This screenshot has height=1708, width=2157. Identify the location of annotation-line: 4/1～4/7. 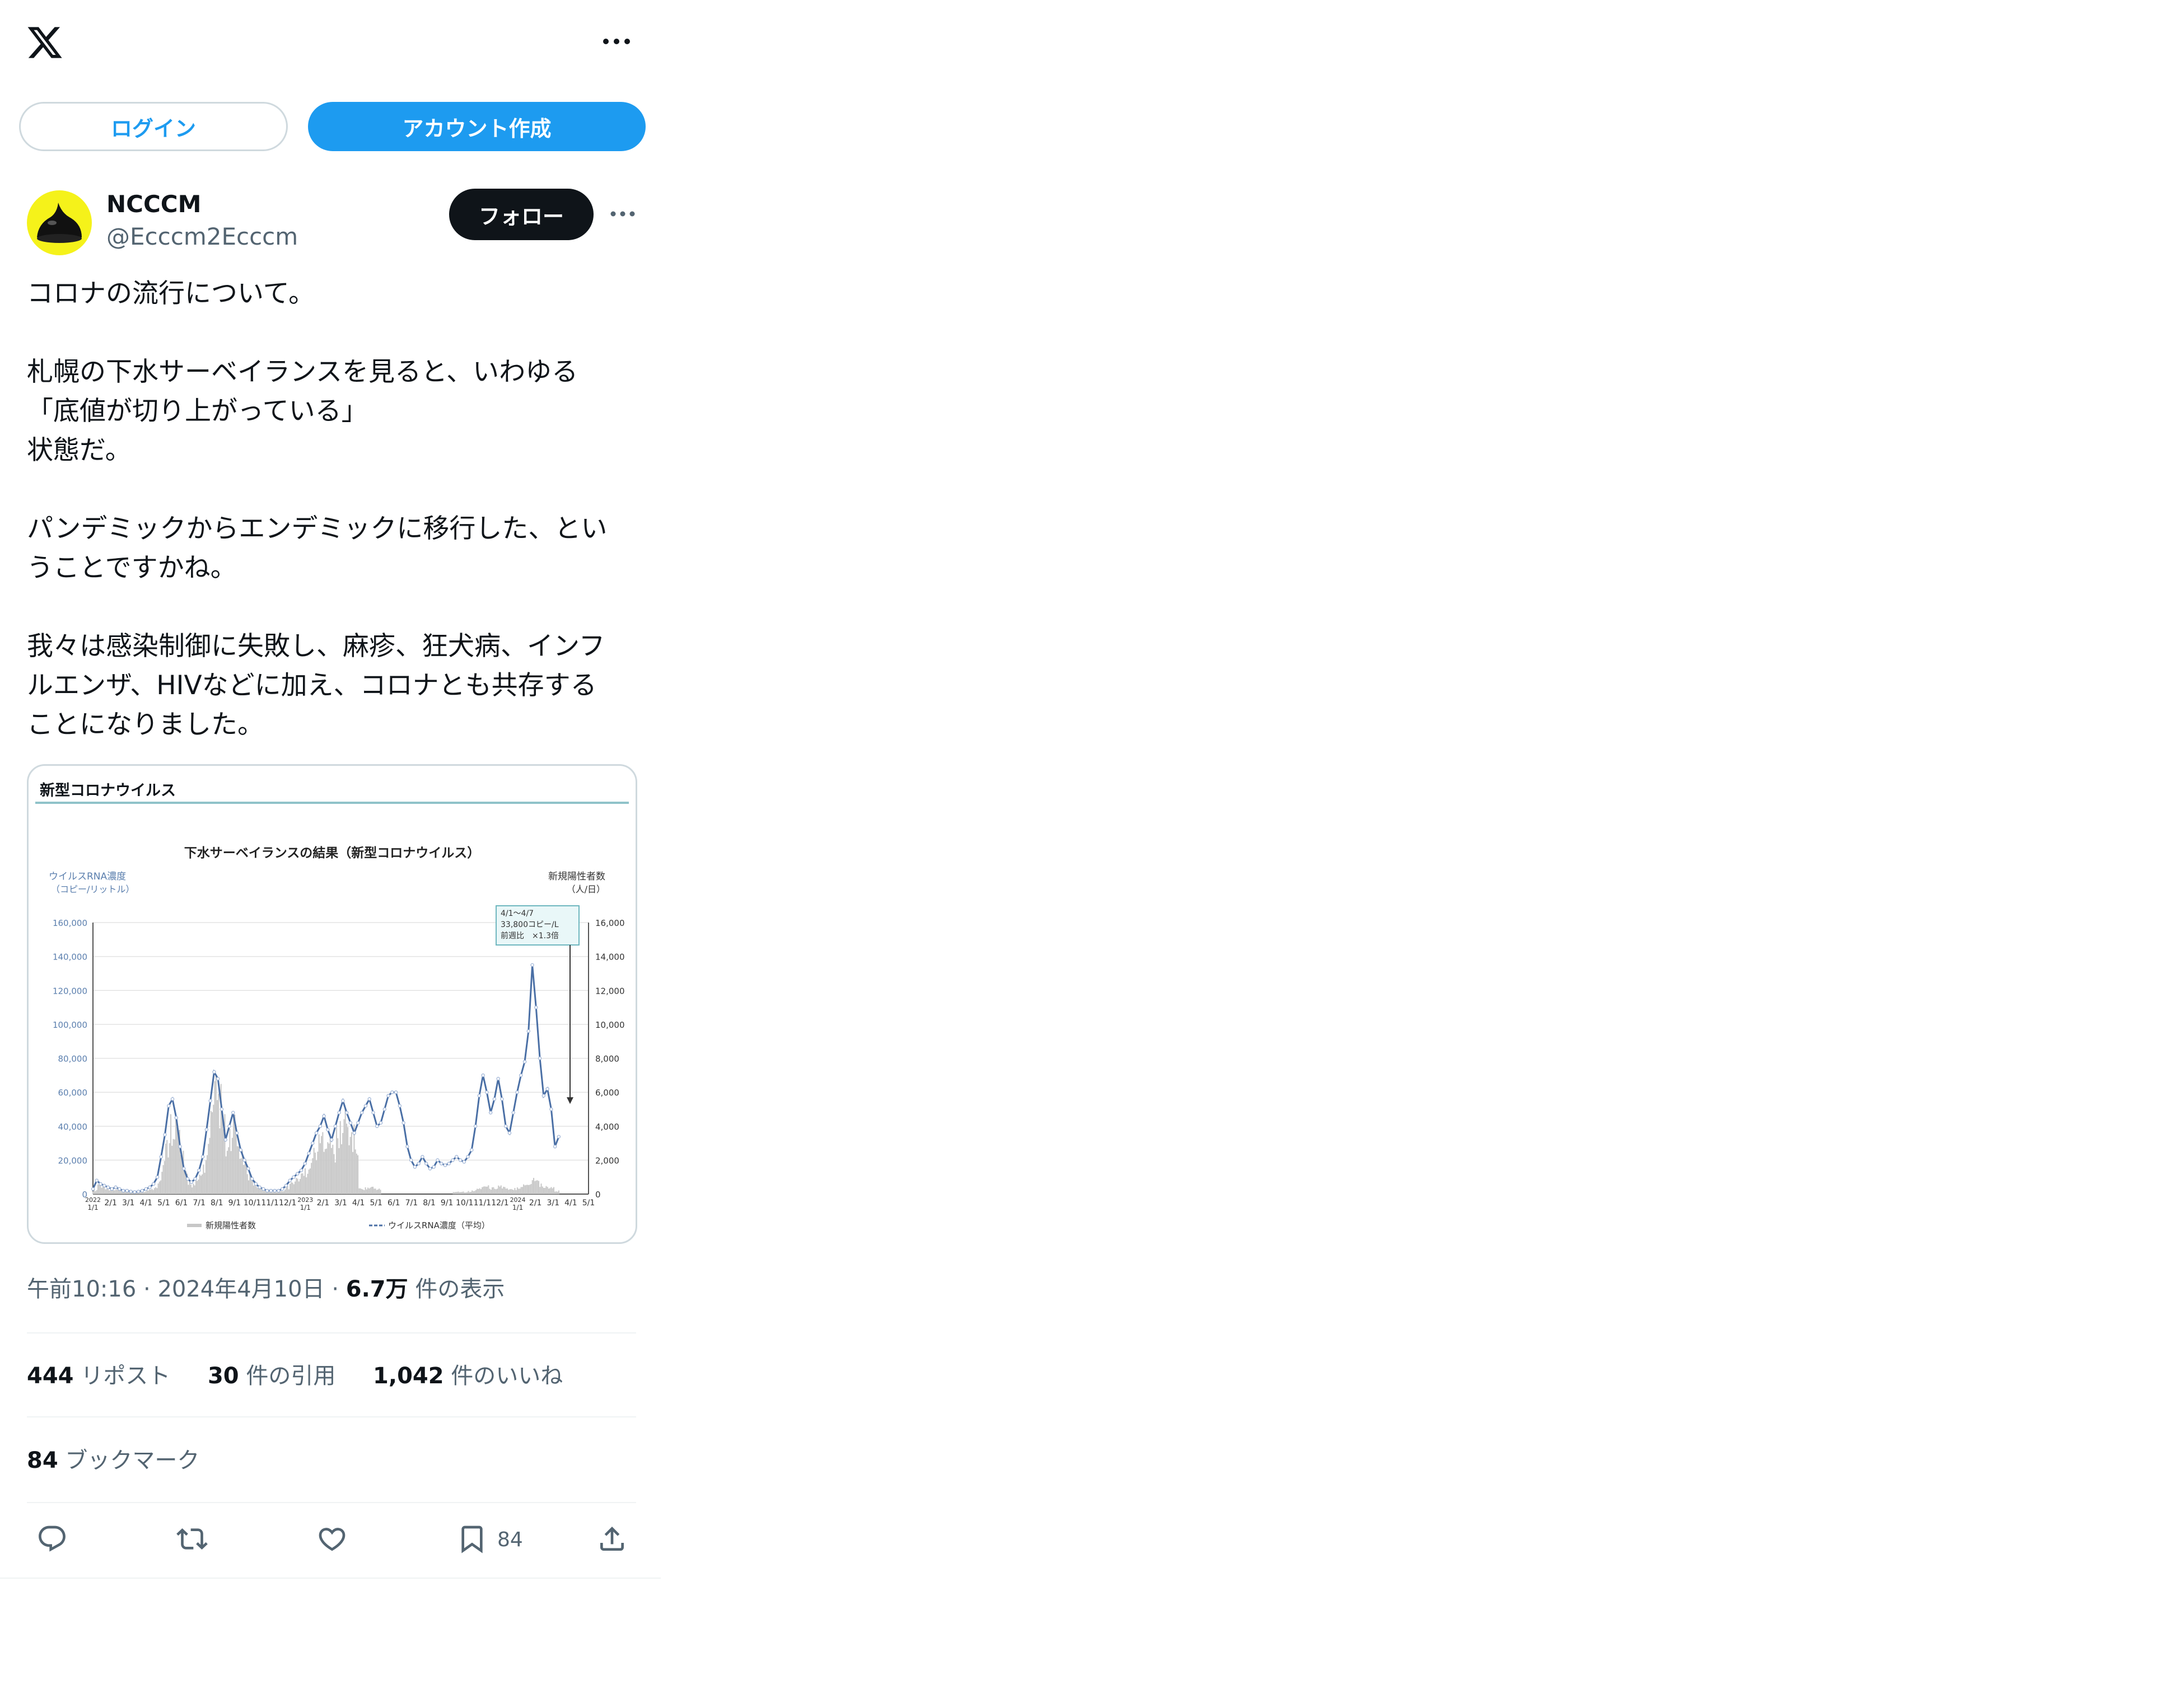
(517, 913).